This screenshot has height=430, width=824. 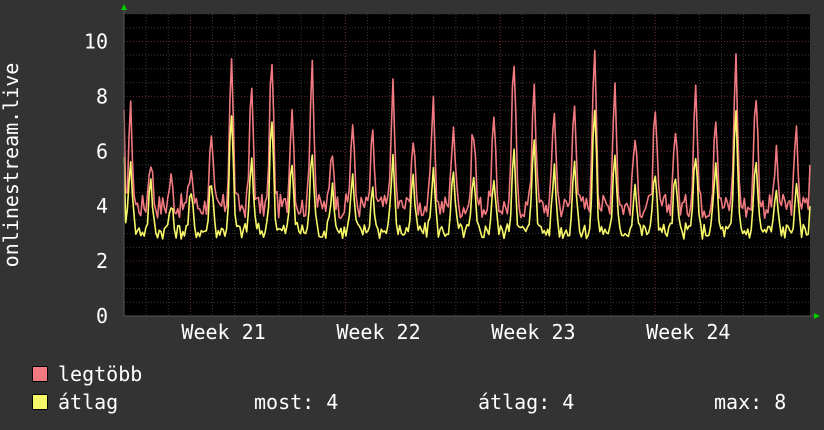 What do you see at coordinates (102, 316) in the screenshot?
I see `y-tick-label: 0` at bounding box center [102, 316].